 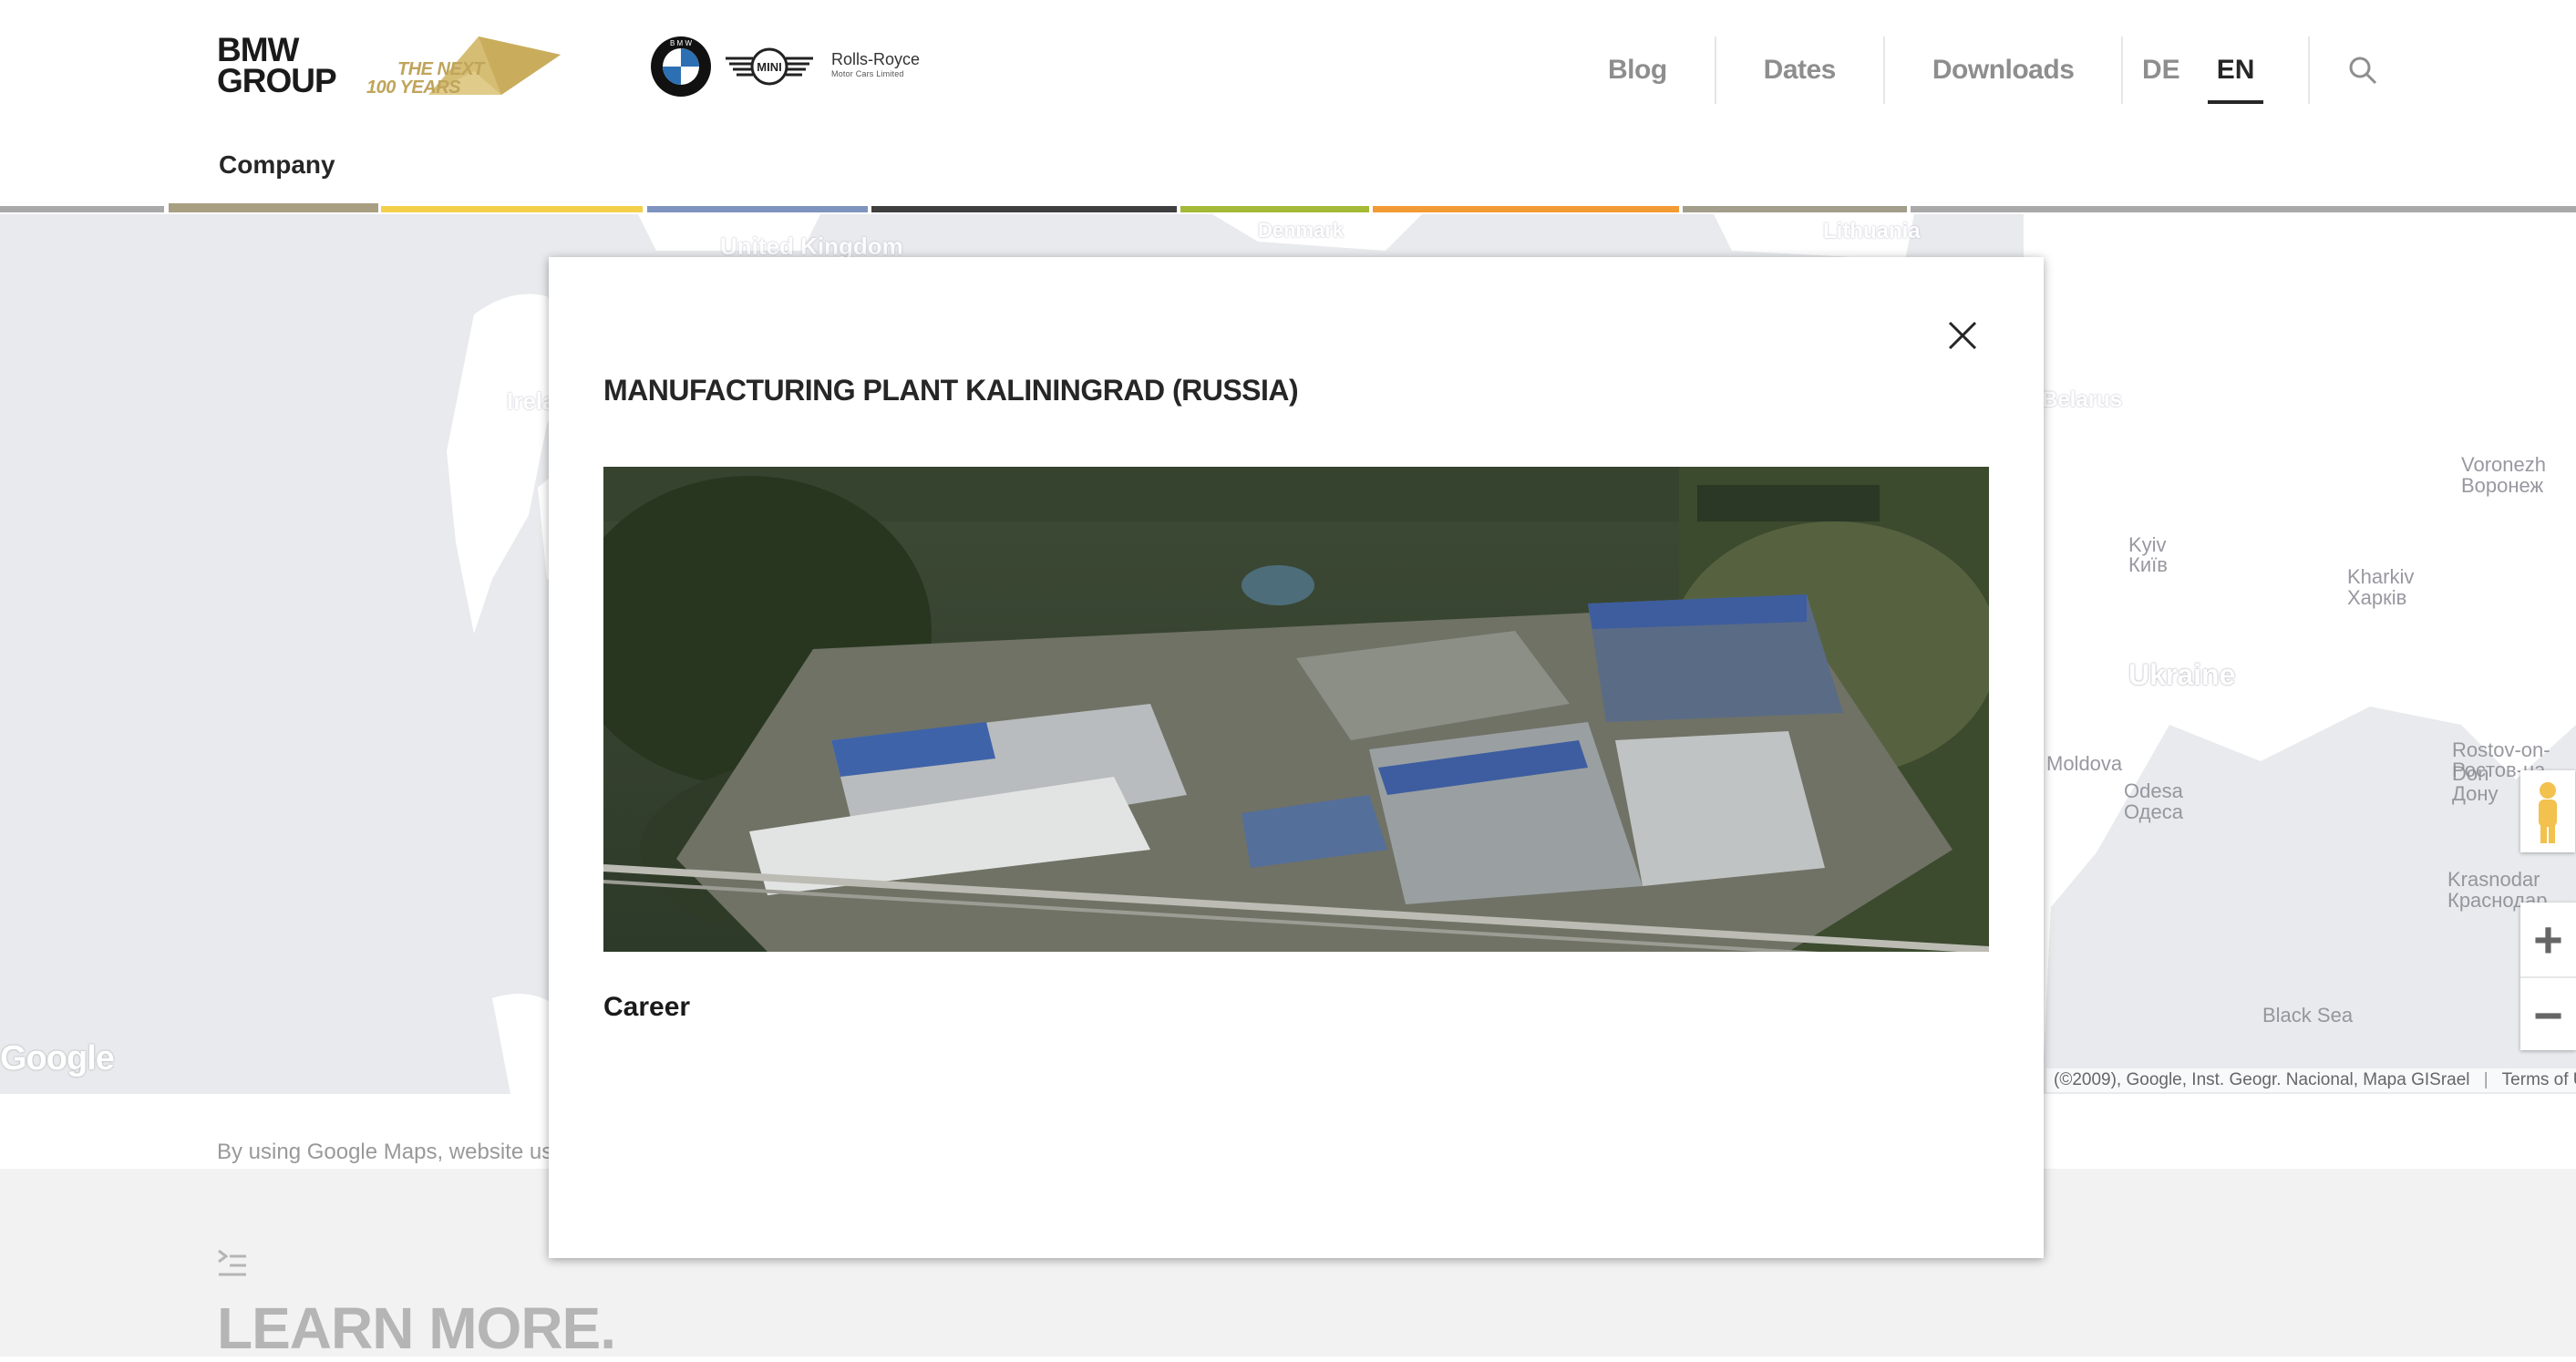 I want to click on zoom-out-button: −, so click(x=2548, y=1015).